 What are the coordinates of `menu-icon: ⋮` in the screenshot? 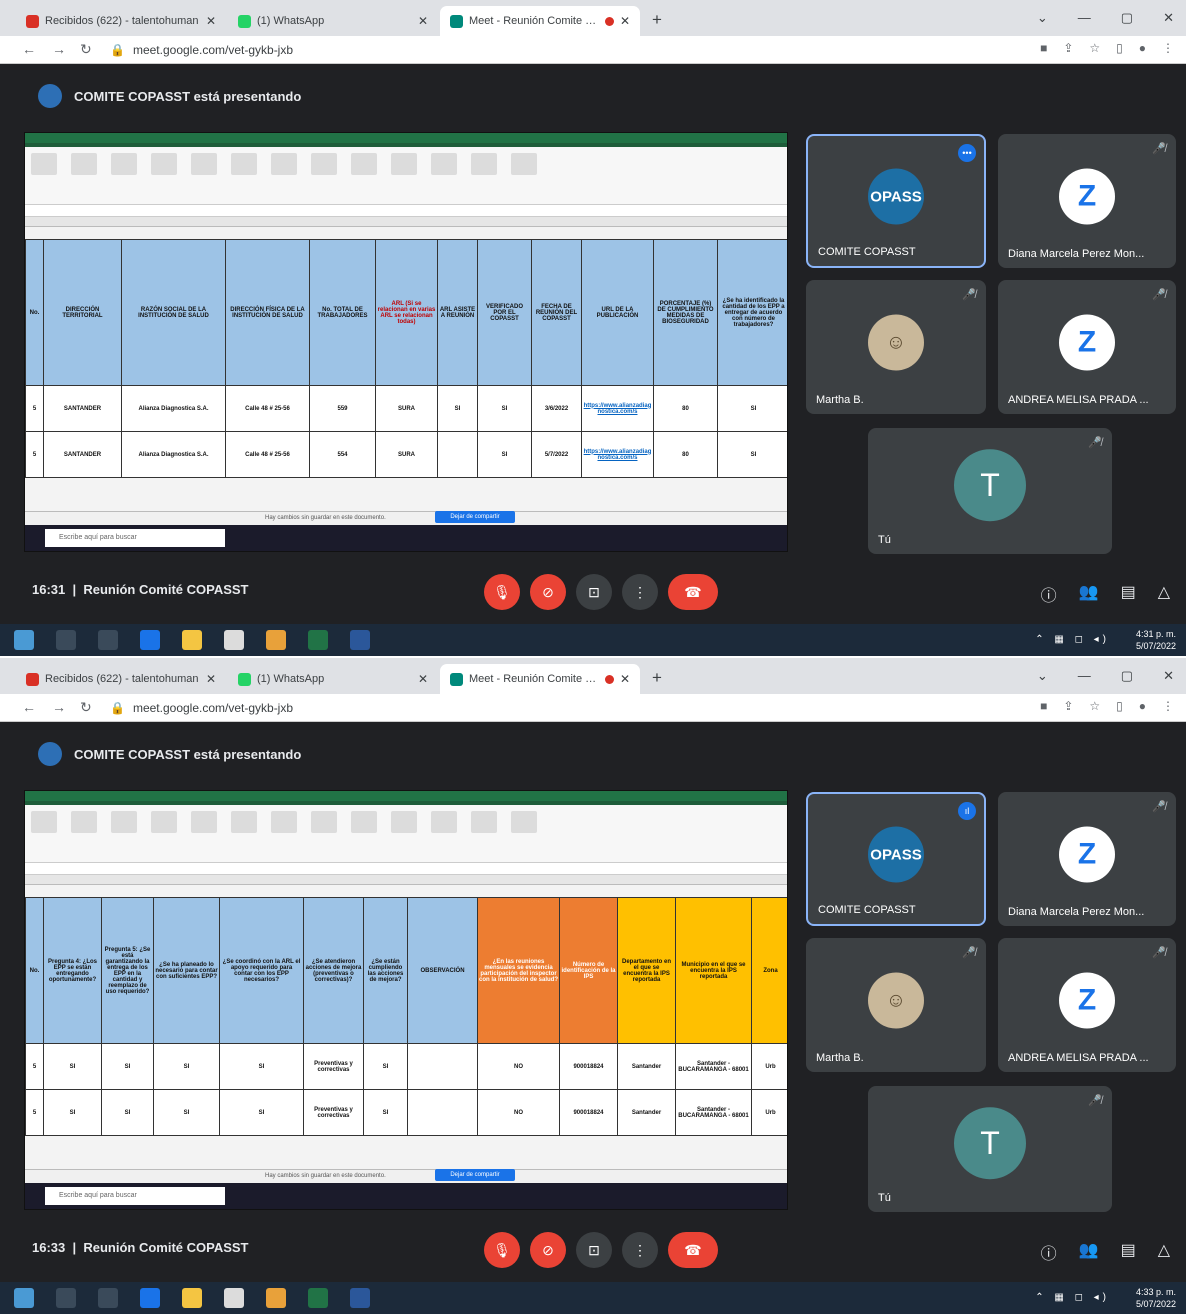 It's located at (1168, 706).